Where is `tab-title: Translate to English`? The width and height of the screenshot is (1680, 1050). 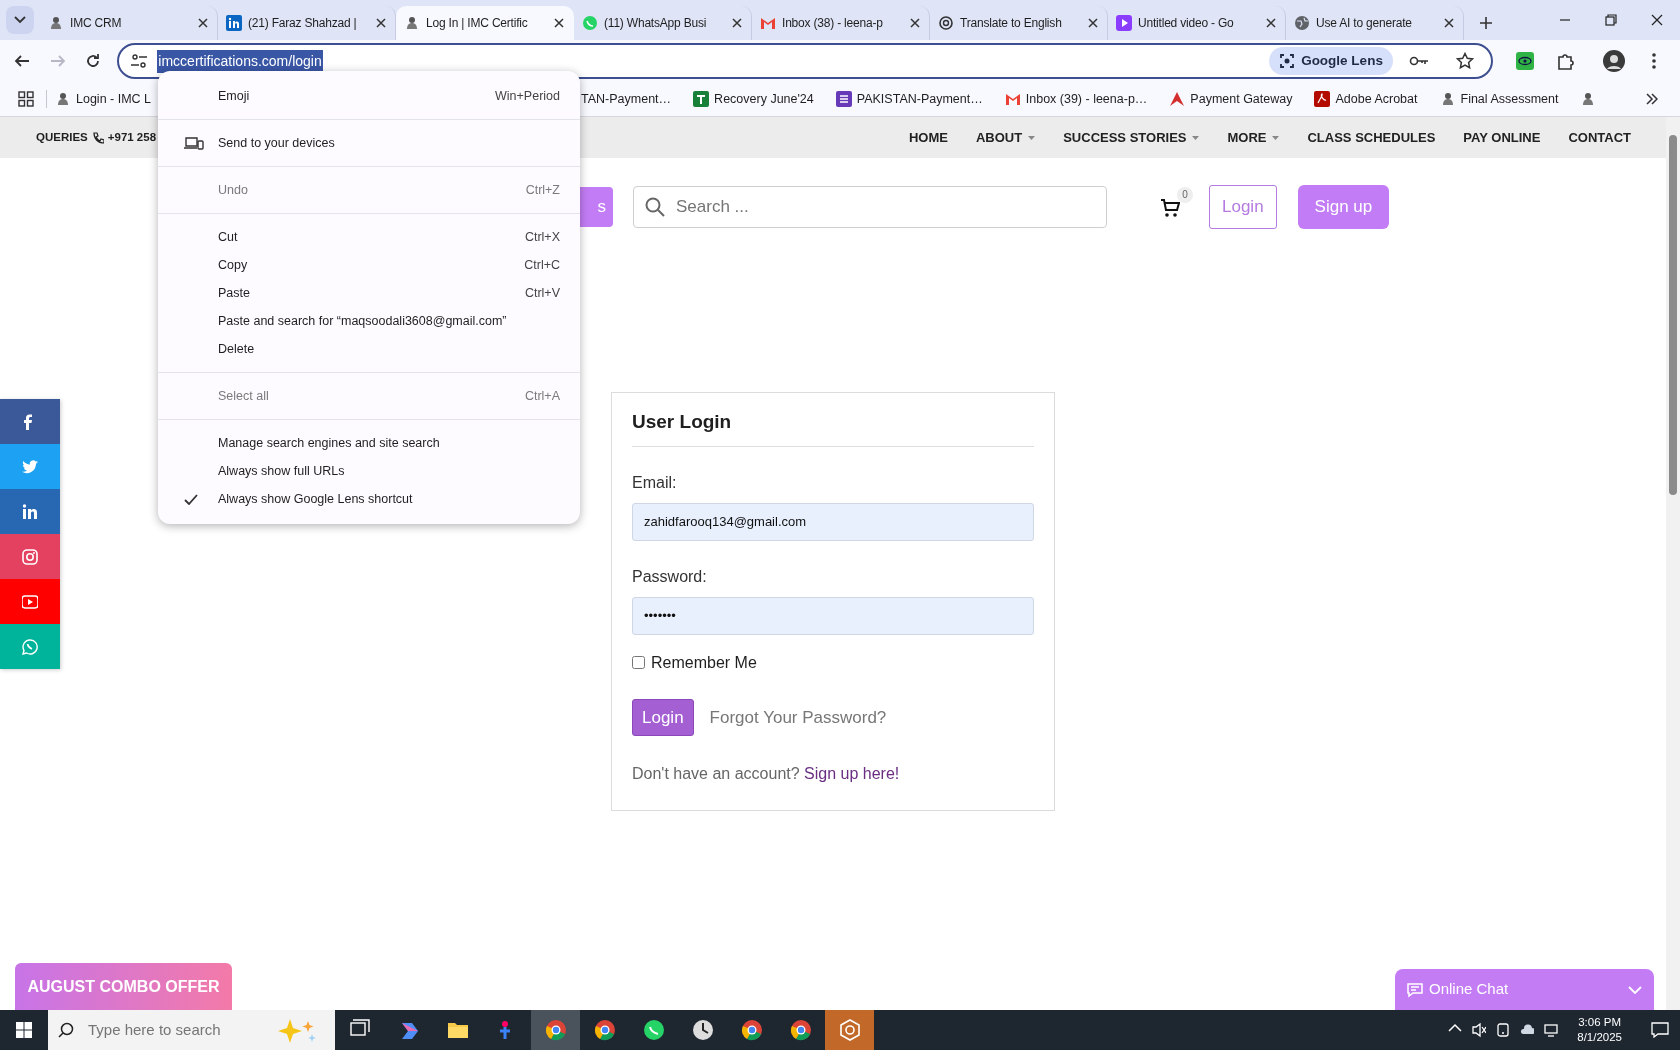 tab-title: Translate to English is located at coordinates (1011, 23).